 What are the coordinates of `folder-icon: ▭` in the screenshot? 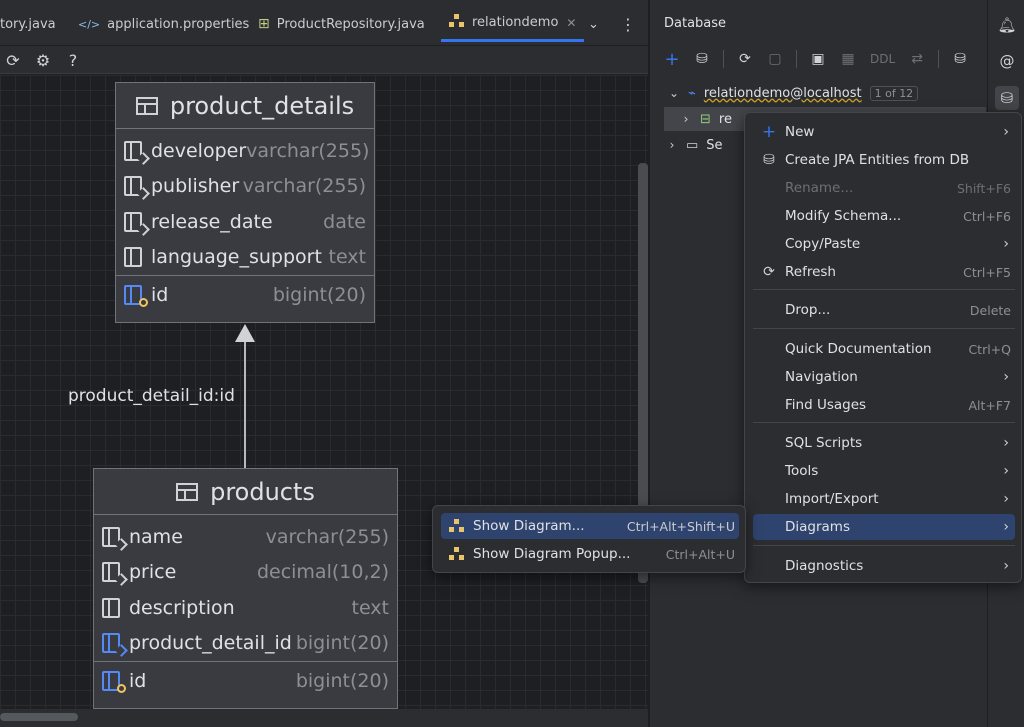 It's located at (692, 145).